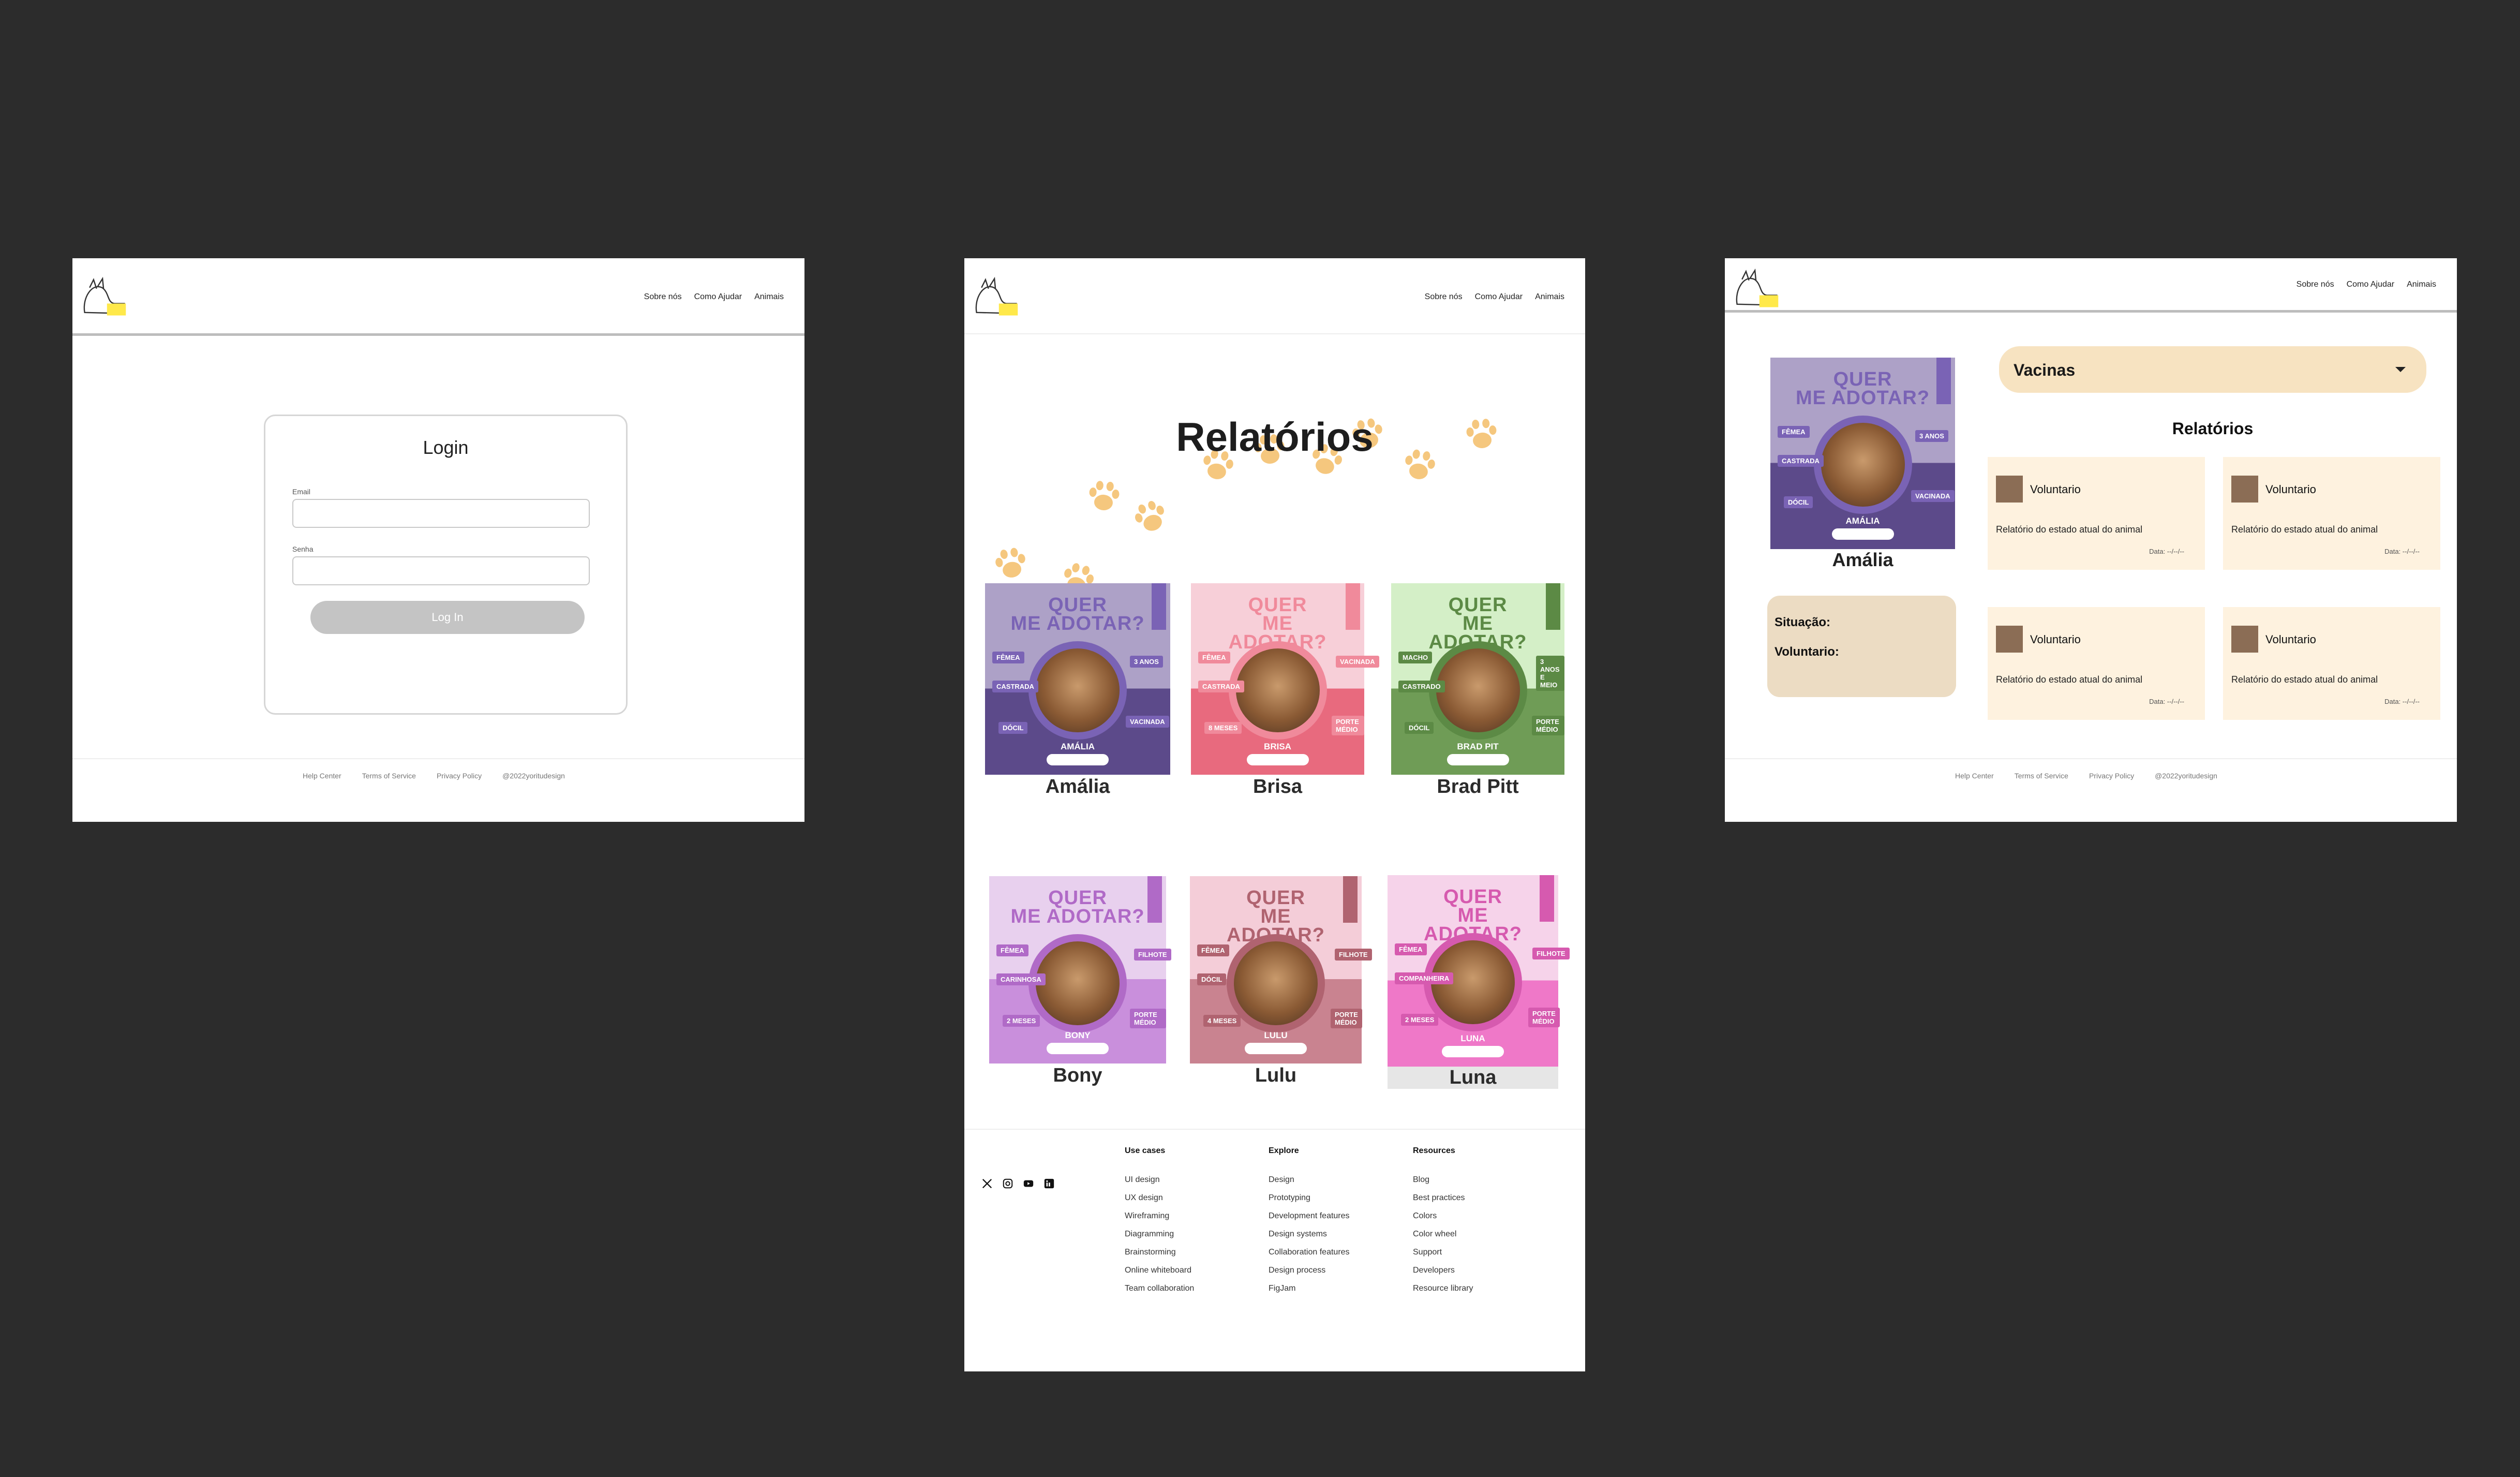 The width and height of the screenshot is (2520, 1477). I want to click on report-date: Data: --/--/--, so click(2402, 551).